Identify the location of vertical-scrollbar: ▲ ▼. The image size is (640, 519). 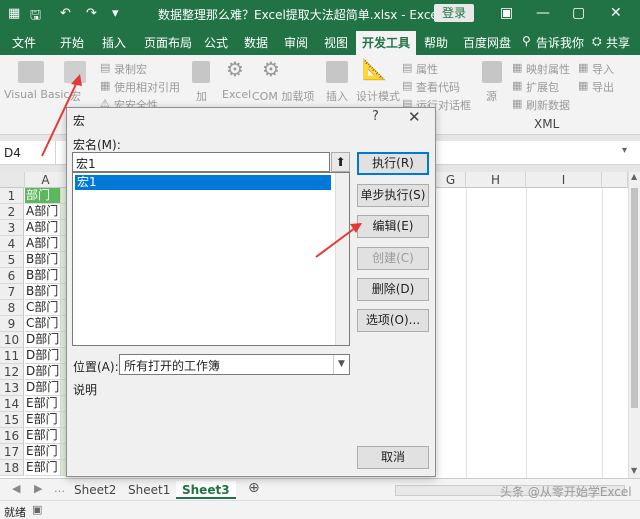
(634, 325).